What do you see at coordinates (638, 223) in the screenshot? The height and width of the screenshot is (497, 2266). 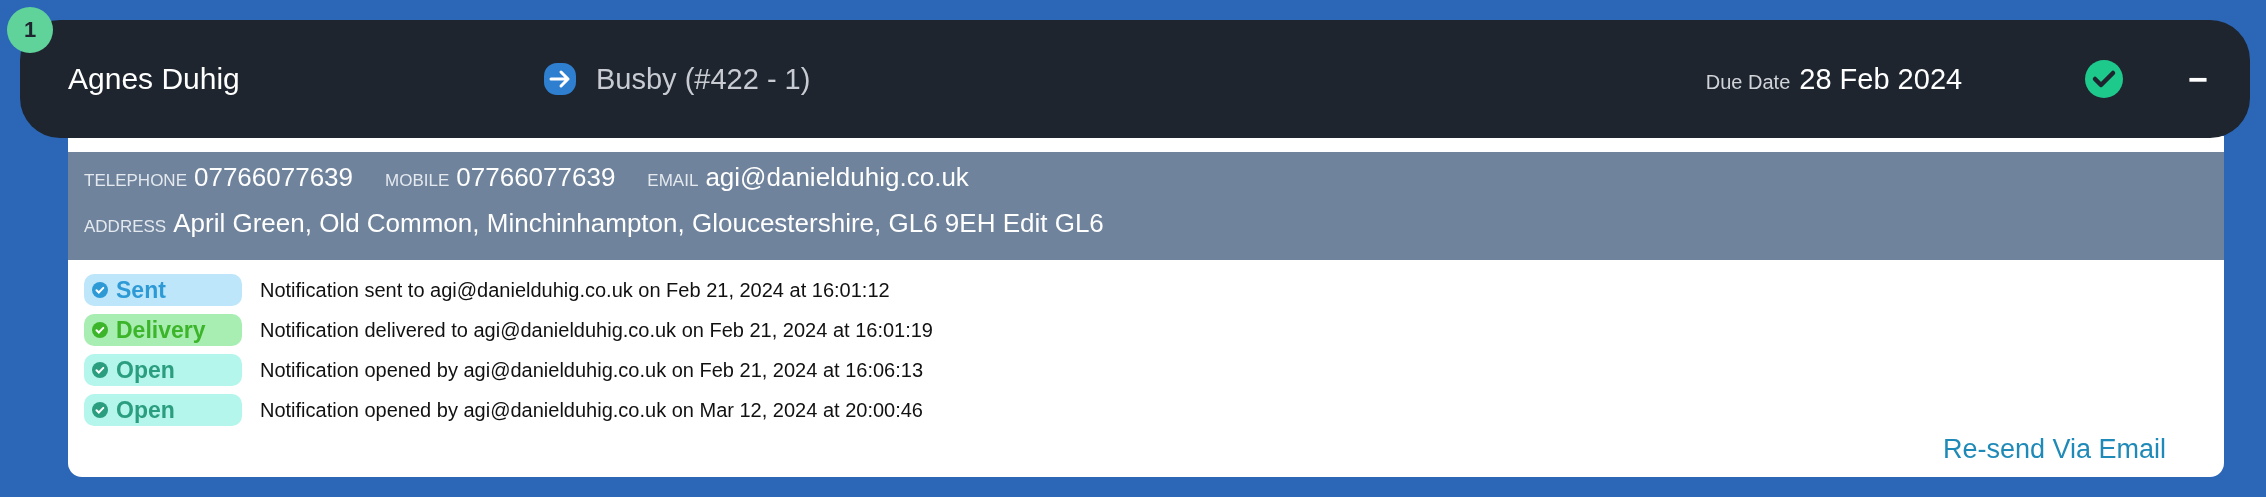 I see `address-value: April Green, Old Common, Minchinhampton, Gloucestershire, GL6 9EH Edit GL6` at bounding box center [638, 223].